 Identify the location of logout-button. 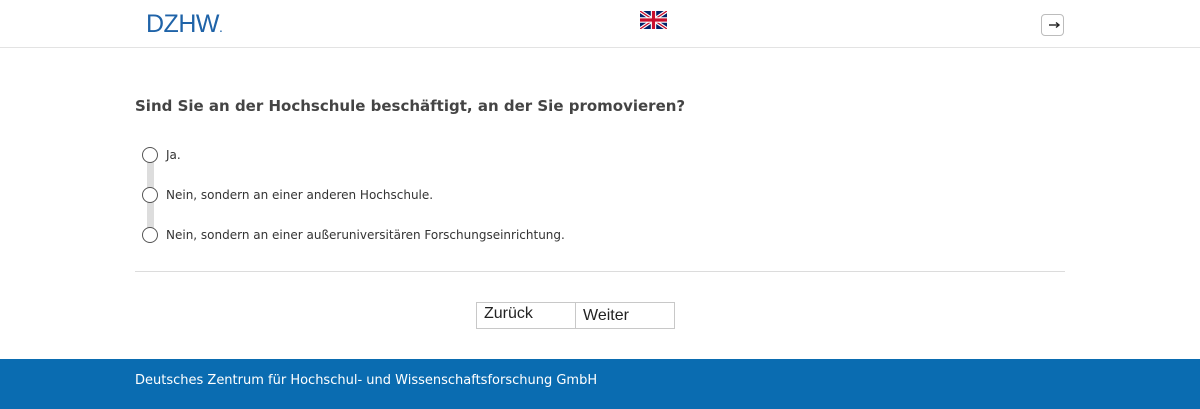
(1052, 25).